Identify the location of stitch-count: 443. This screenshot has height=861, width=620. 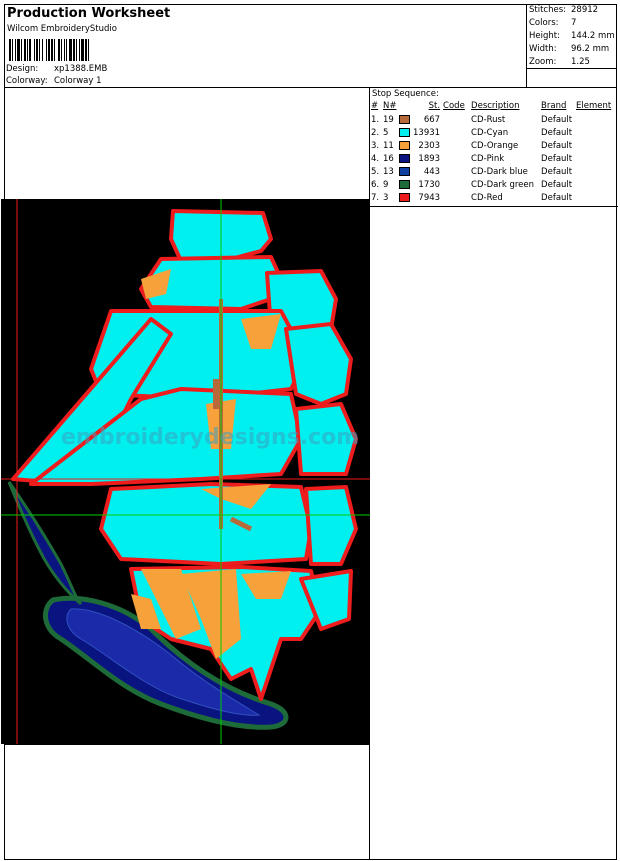
(432, 171).